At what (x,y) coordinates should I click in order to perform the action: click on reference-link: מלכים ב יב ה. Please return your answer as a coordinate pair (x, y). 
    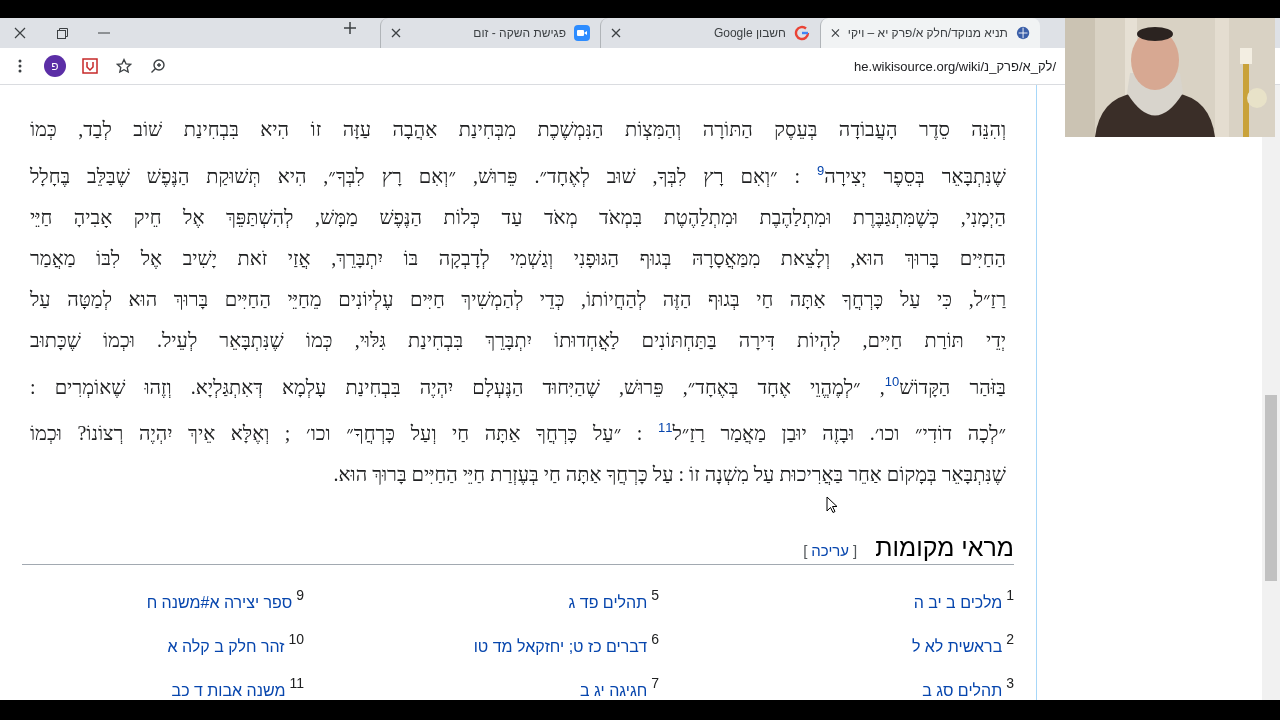
    Looking at the image, I should click on (958, 602).